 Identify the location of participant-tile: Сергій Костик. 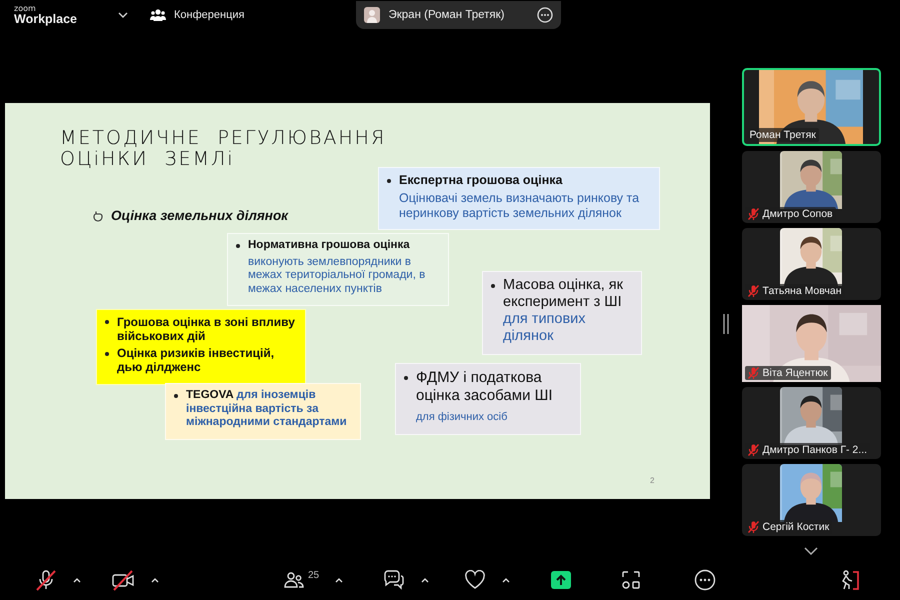
(811, 500).